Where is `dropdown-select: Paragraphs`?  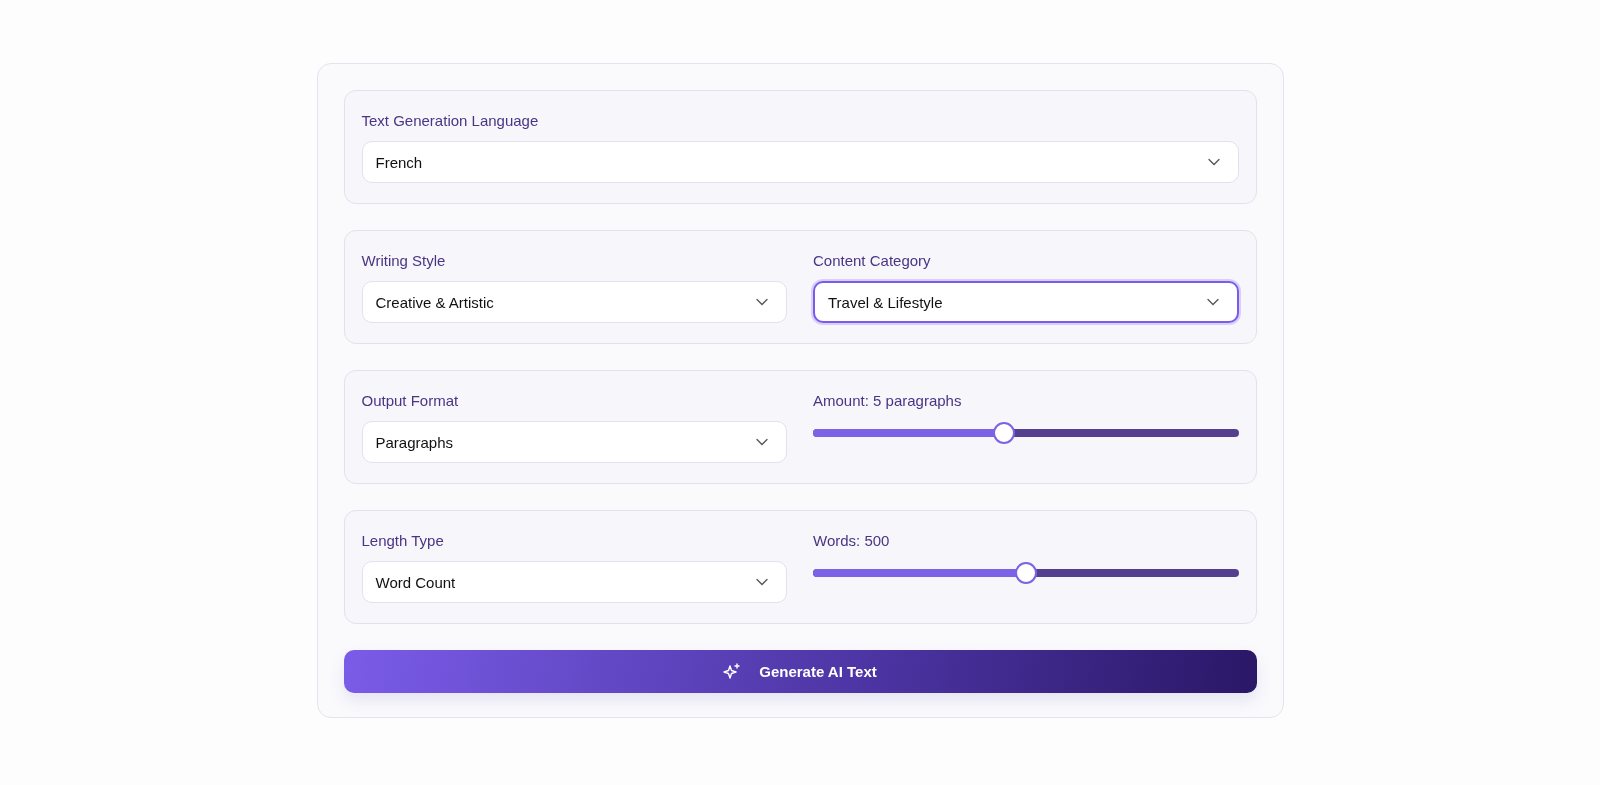 dropdown-select: Paragraphs is located at coordinates (574, 442).